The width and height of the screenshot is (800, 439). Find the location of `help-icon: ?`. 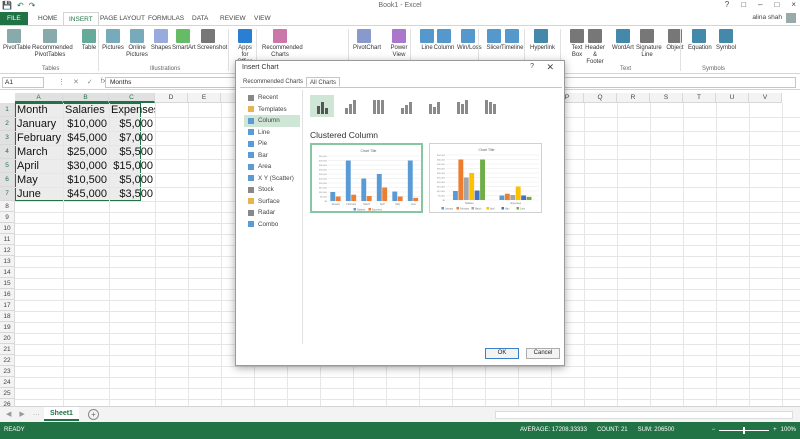

help-icon: ? is located at coordinates (727, 4).